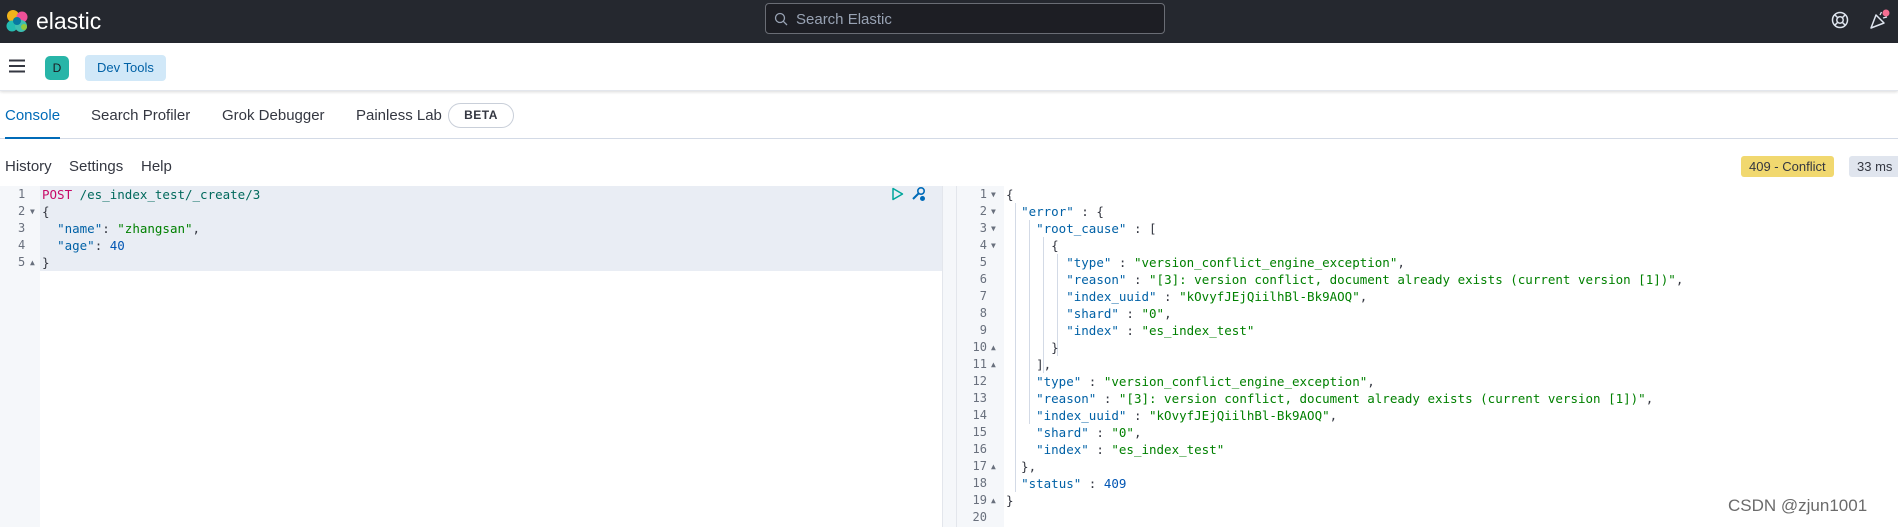  What do you see at coordinates (979, 415) in the screenshot?
I see `line-number: 14` at bounding box center [979, 415].